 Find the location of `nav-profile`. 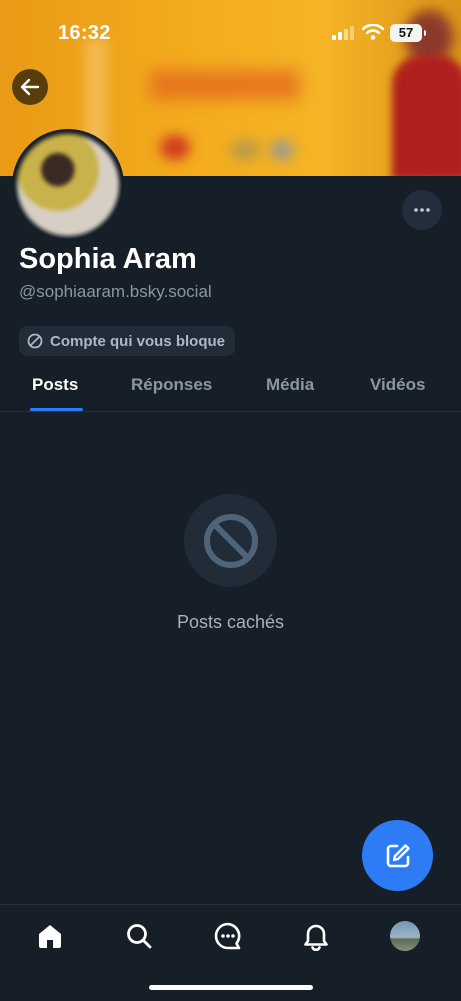

nav-profile is located at coordinates (405, 936).